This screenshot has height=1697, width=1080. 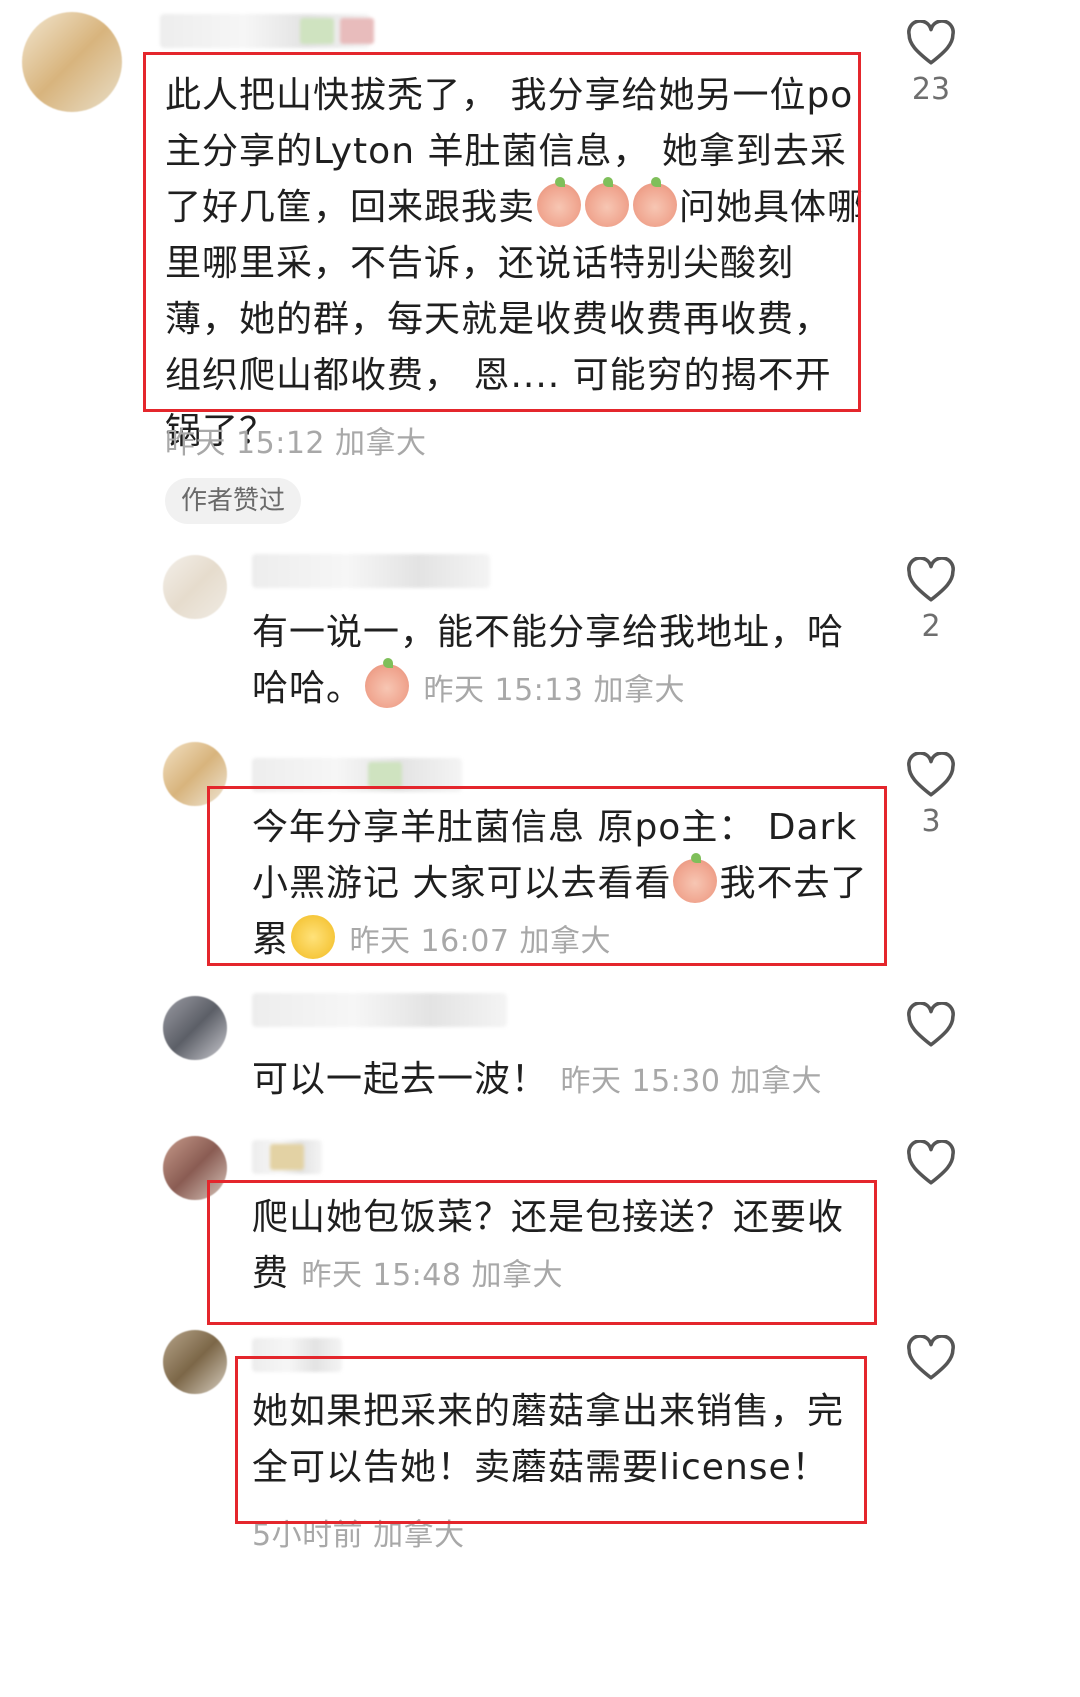 What do you see at coordinates (233, 501) in the screenshot?
I see `author-liked-badge: 作者赞过` at bounding box center [233, 501].